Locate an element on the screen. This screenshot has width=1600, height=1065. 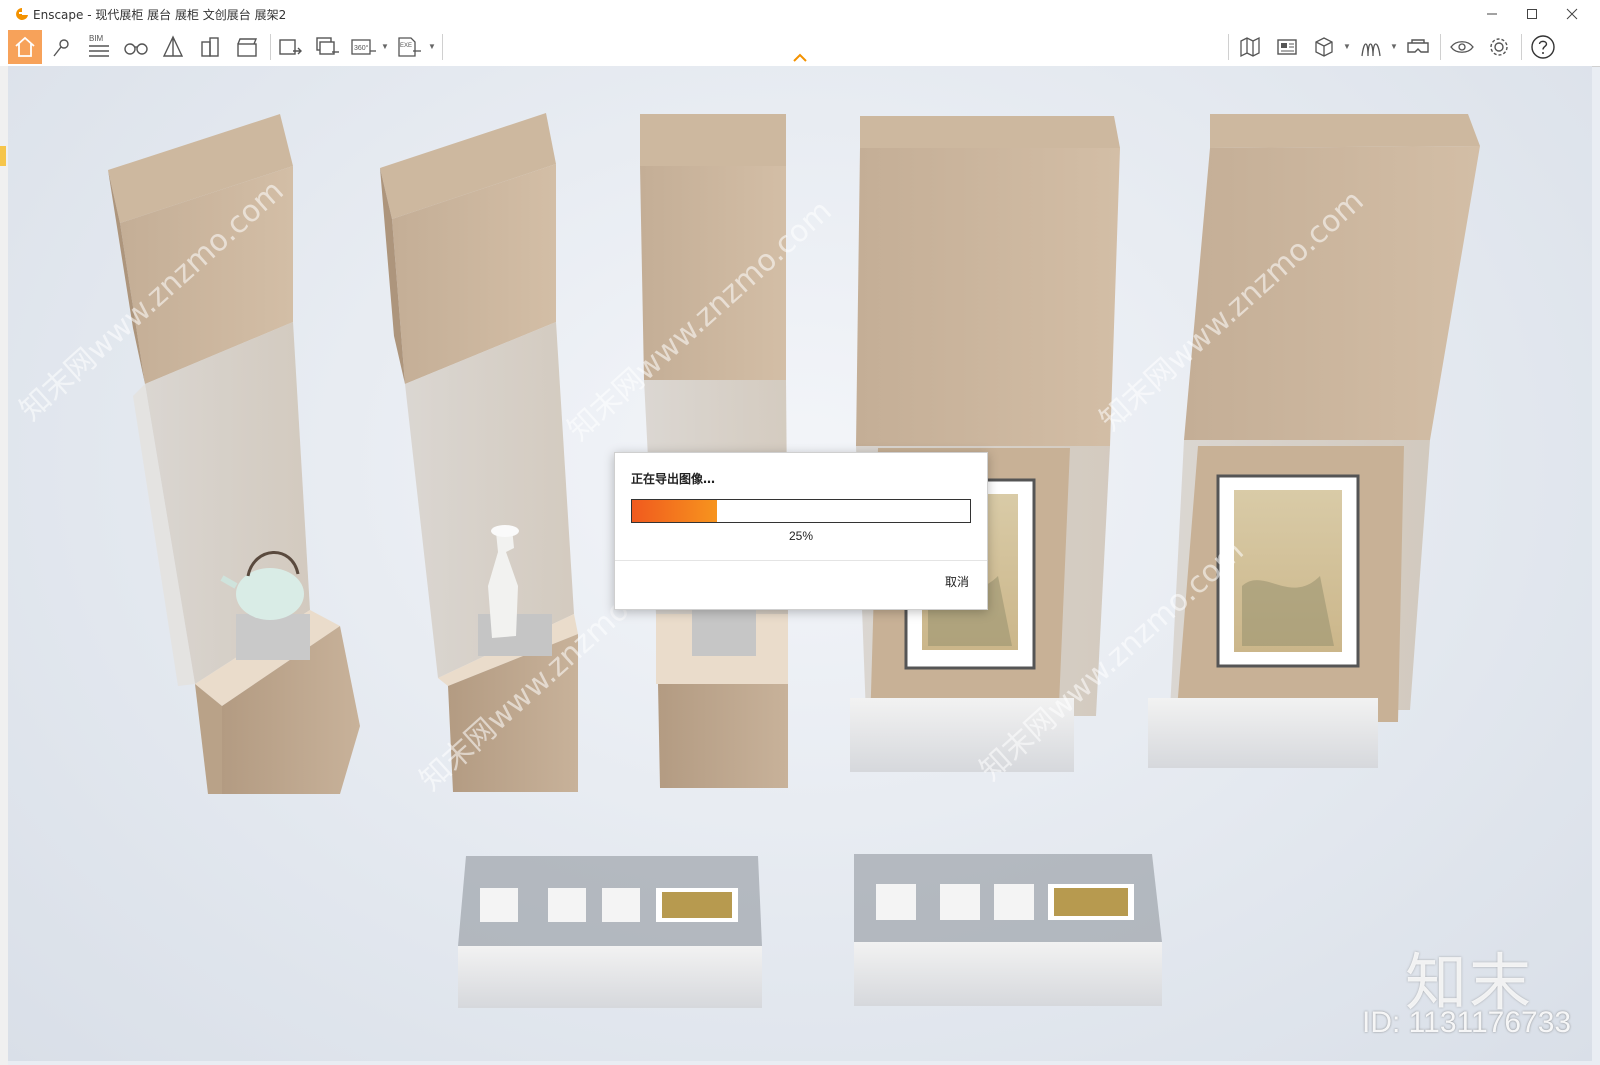
panorama-button: 360° is located at coordinates (364, 47).